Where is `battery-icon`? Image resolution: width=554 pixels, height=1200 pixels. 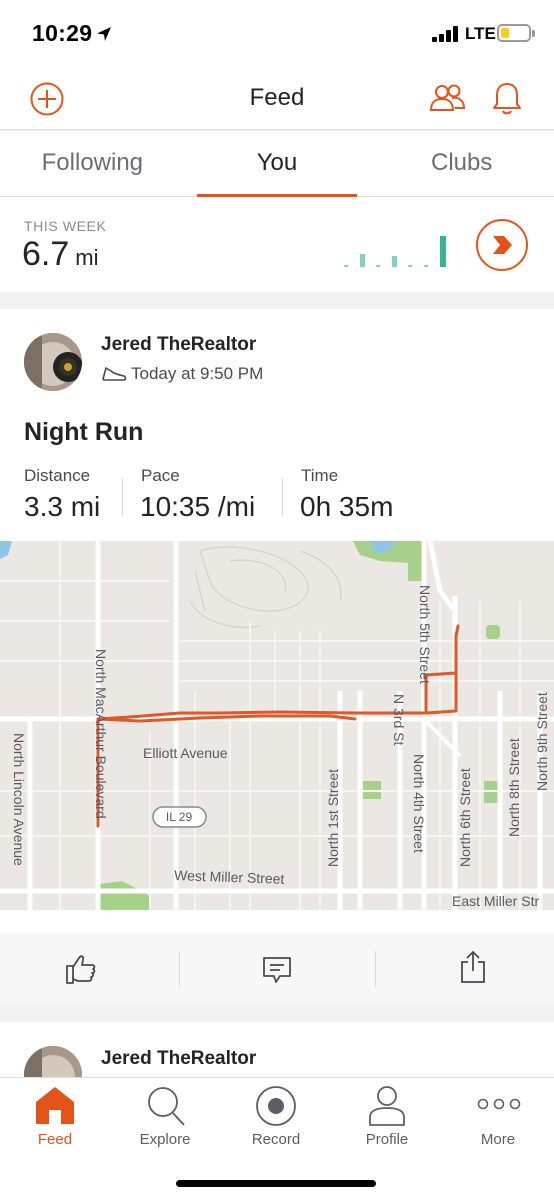
battery-icon is located at coordinates (516, 33).